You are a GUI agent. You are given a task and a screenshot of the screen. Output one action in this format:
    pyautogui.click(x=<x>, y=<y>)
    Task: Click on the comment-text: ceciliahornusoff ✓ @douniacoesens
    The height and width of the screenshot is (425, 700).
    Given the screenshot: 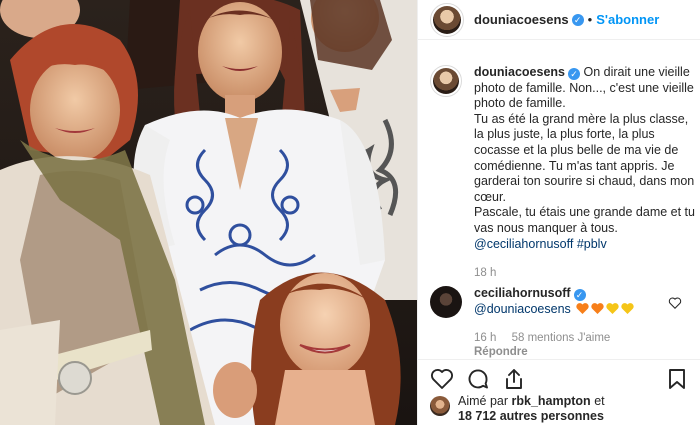 What is the action you would take?
    pyautogui.click(x=585, y=302)
    